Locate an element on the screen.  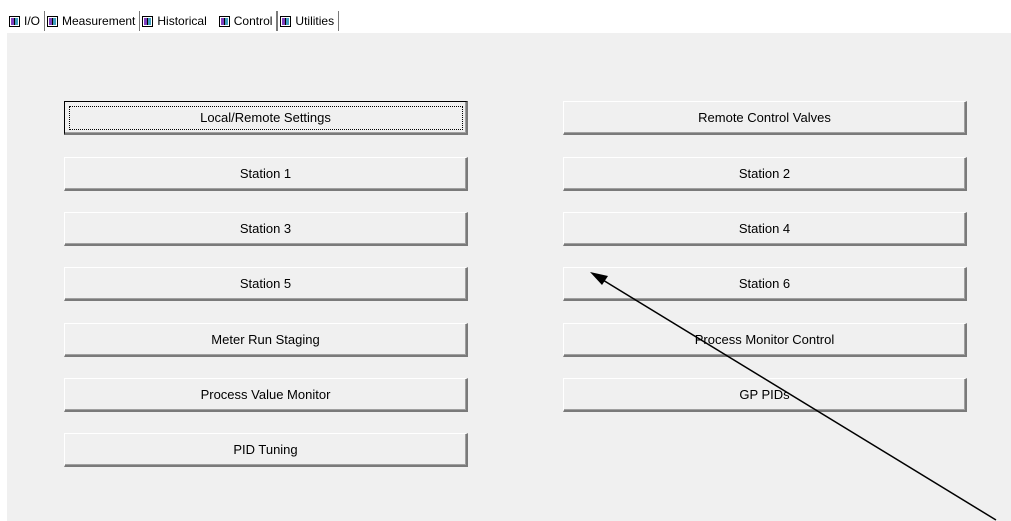
button-label: Process Monitor Control is located at coordinates (764, 339).